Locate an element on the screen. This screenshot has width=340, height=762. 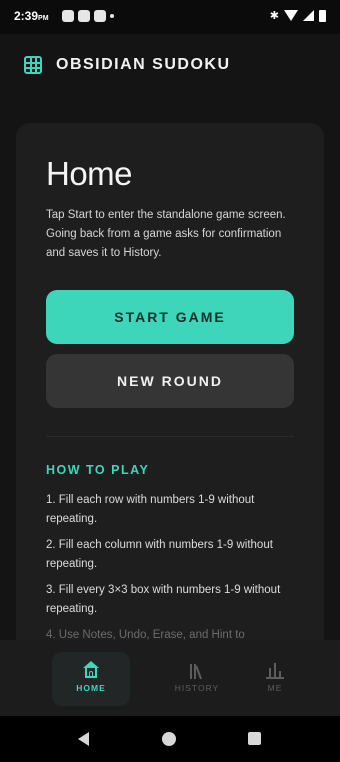
tab-me: ME is located at coordinates (275, 679).